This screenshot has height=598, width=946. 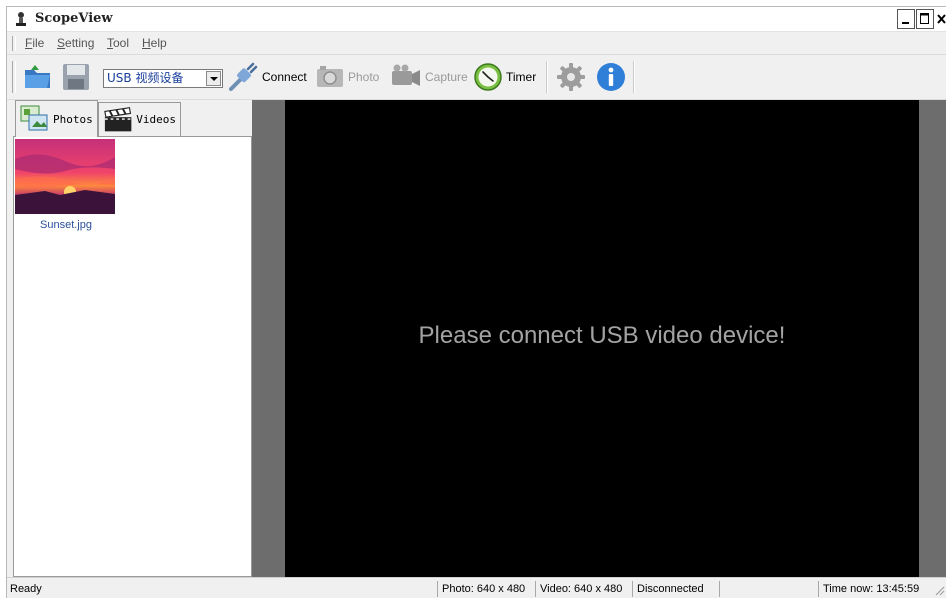 I want to click on toolbar: USB 视频设备 Connect Photo Capture Timer, so click(x=476, y=77).